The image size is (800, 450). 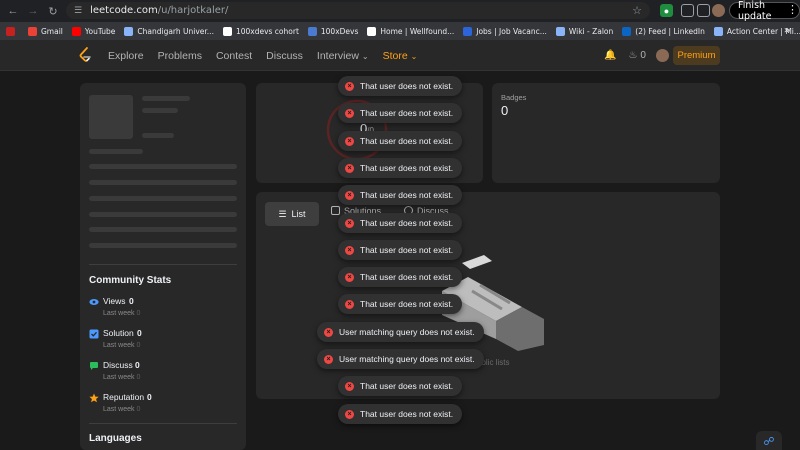 I want to click on bookmark-item: Wiki - Zalon, so click(x=584, y=31).